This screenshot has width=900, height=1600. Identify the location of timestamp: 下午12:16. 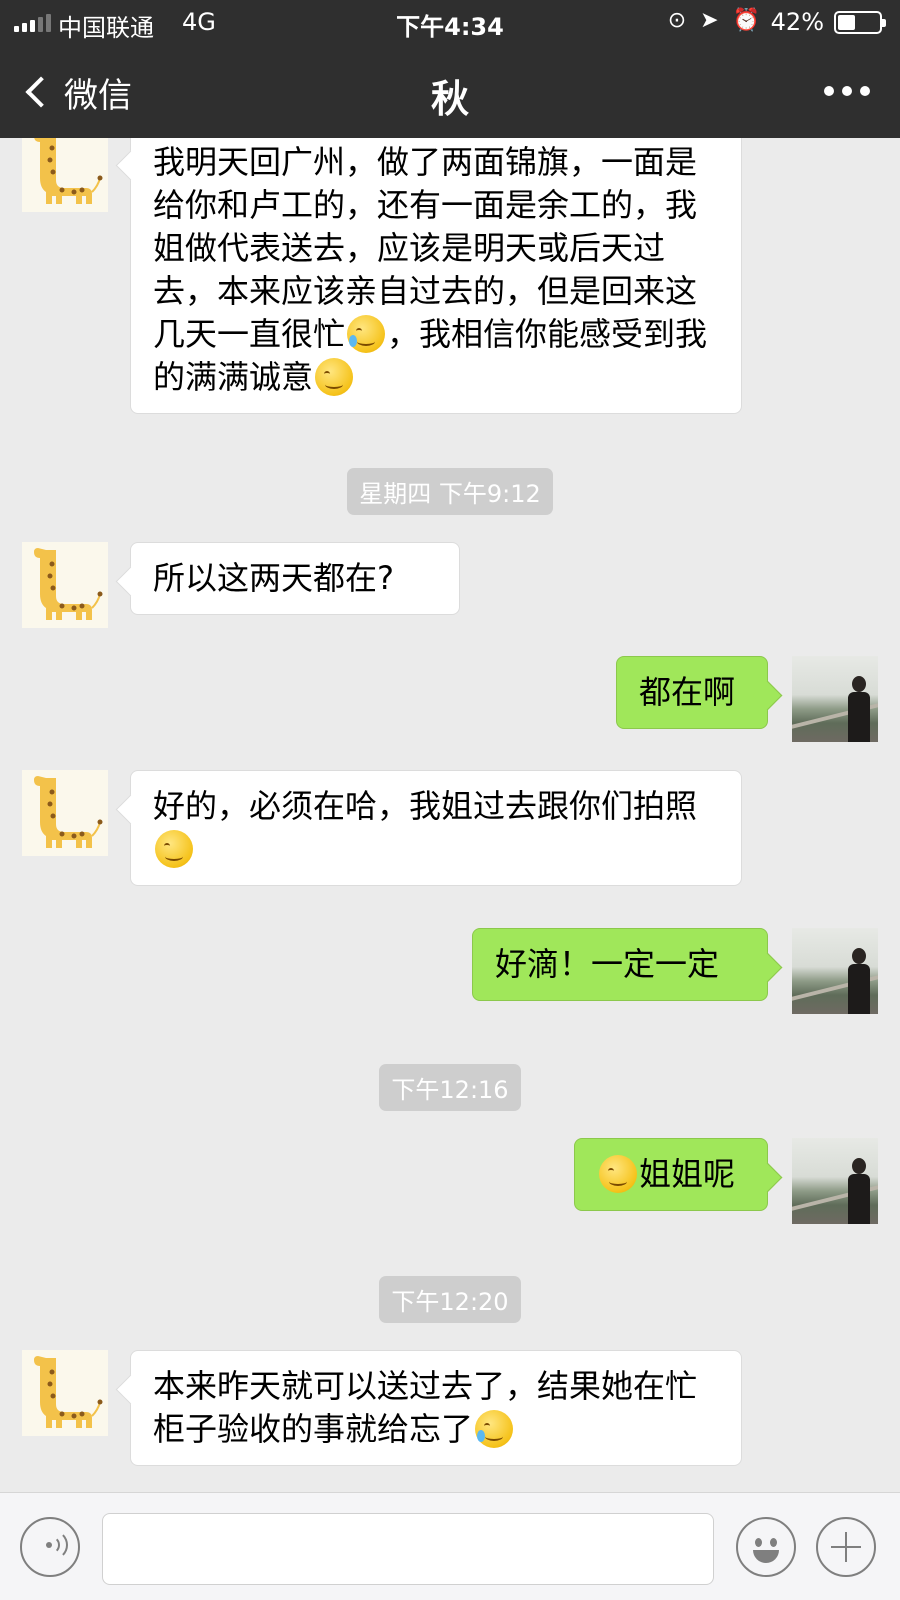
(450, 1087).